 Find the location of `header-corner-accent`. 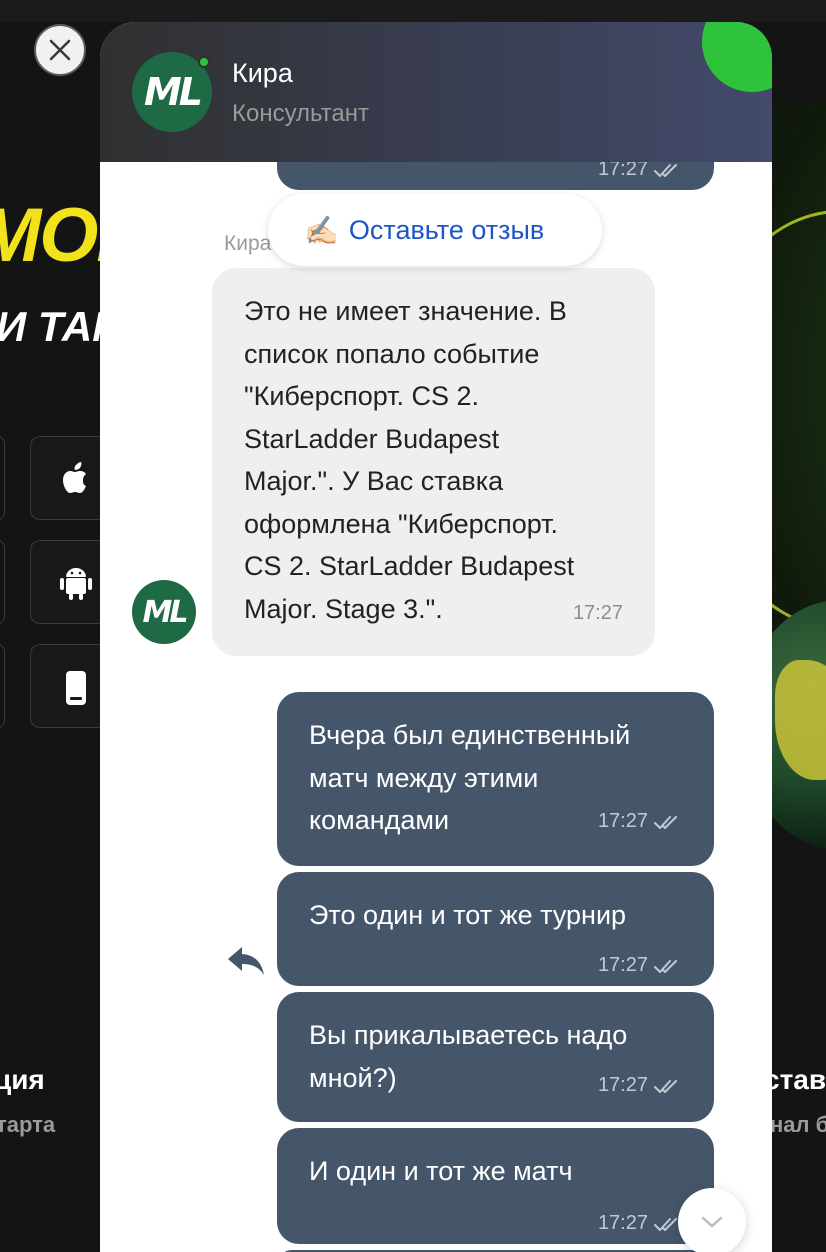

header-corner-accent is located at coordinates (737, 57).